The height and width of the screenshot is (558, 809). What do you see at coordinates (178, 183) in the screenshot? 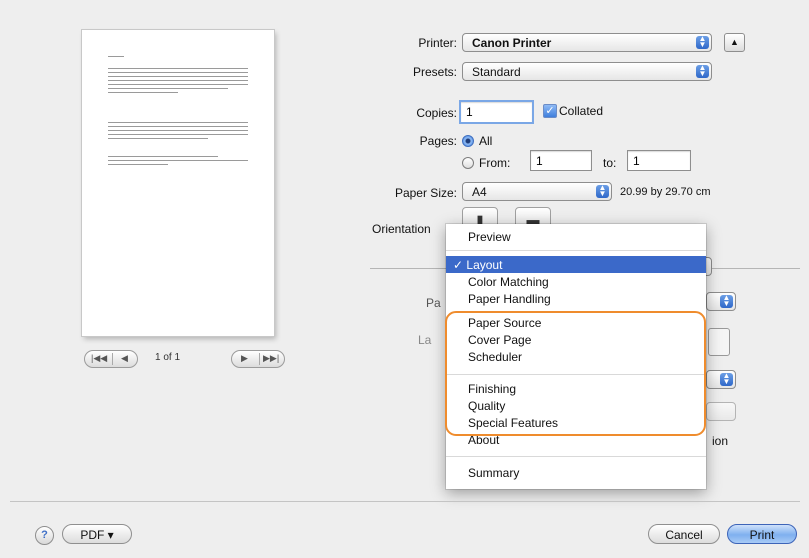
I see `preview-page` at bounding box center [178, 183].